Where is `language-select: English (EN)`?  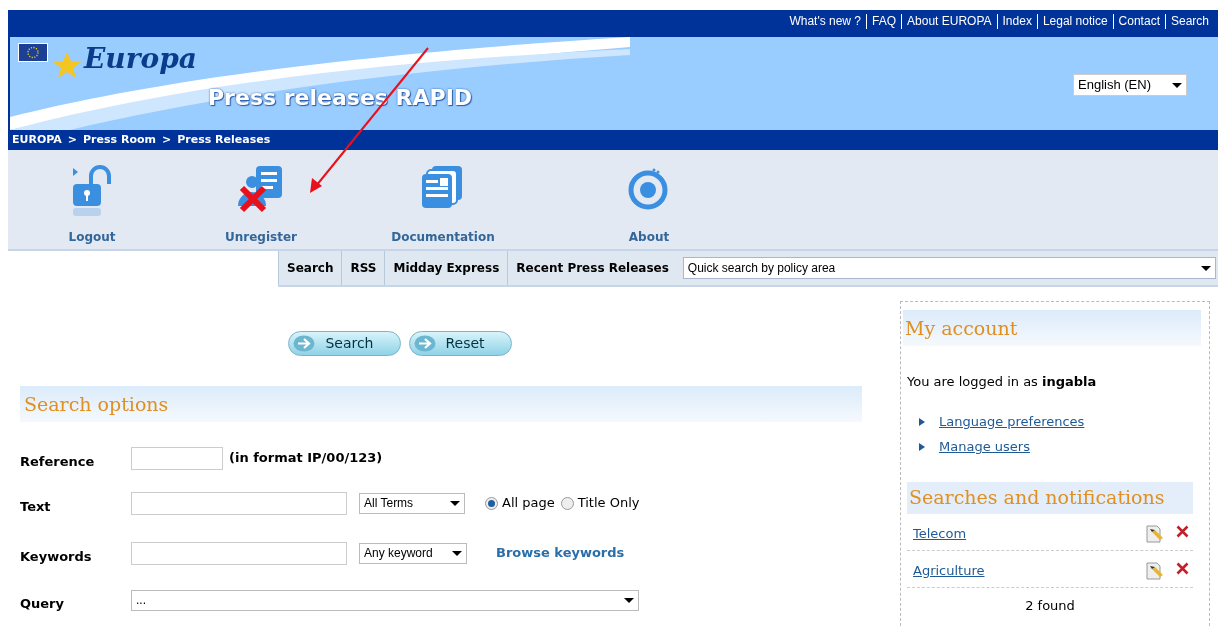 language-select: English (EN) is located at coordinates (1130, 85).